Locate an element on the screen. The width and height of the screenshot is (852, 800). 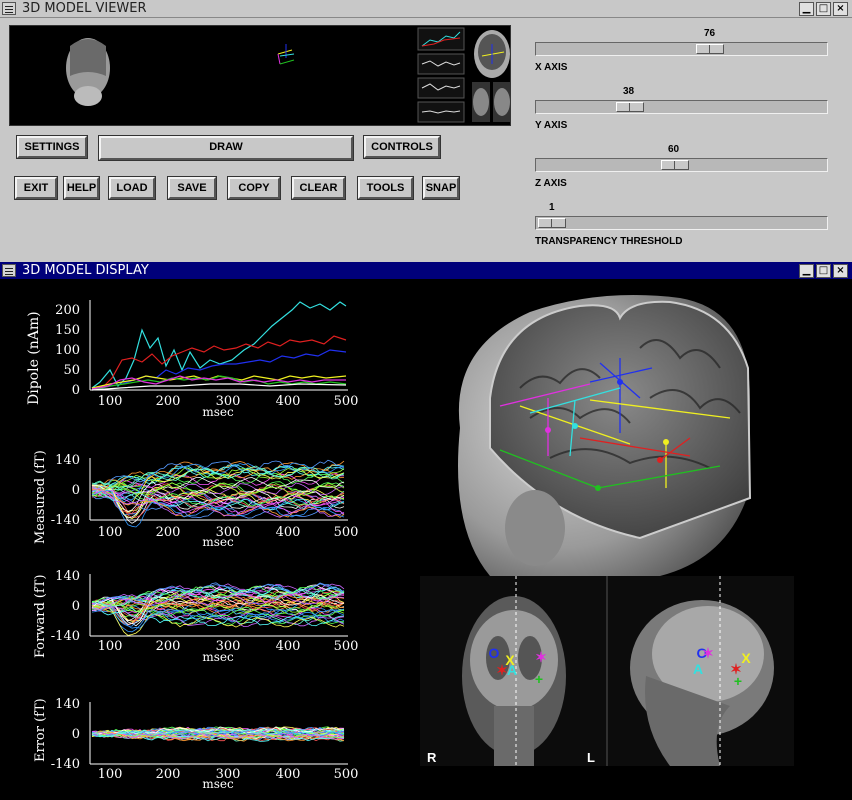
controls-button: CONTROLS is located at coordinates (402, 147).